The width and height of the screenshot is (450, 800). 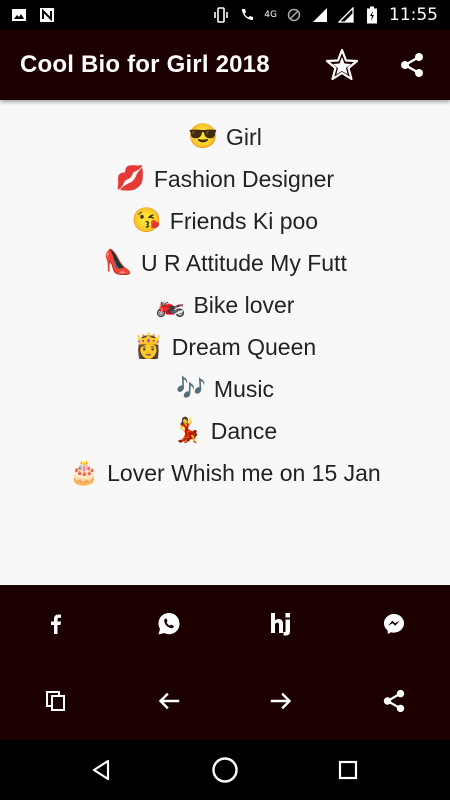 I want to click on bio-line-text: Dream Queen, so click(x=244, y=346).